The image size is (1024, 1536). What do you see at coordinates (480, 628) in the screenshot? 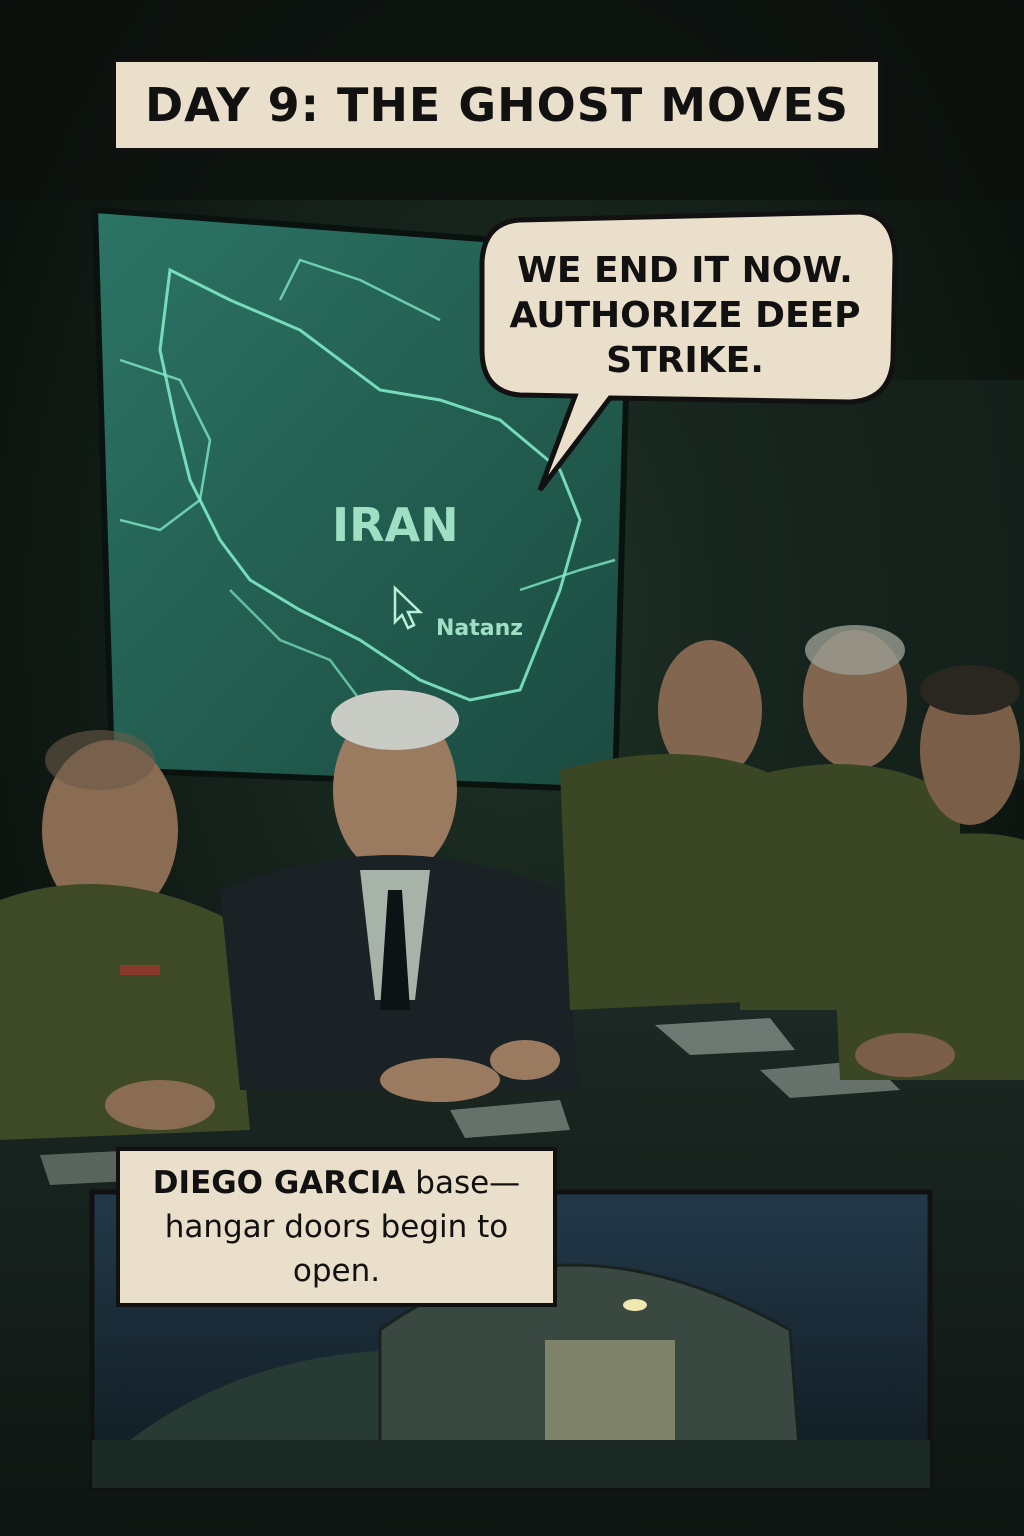
I see `map-site-label: Natanz` at bounding box center [480, 628].